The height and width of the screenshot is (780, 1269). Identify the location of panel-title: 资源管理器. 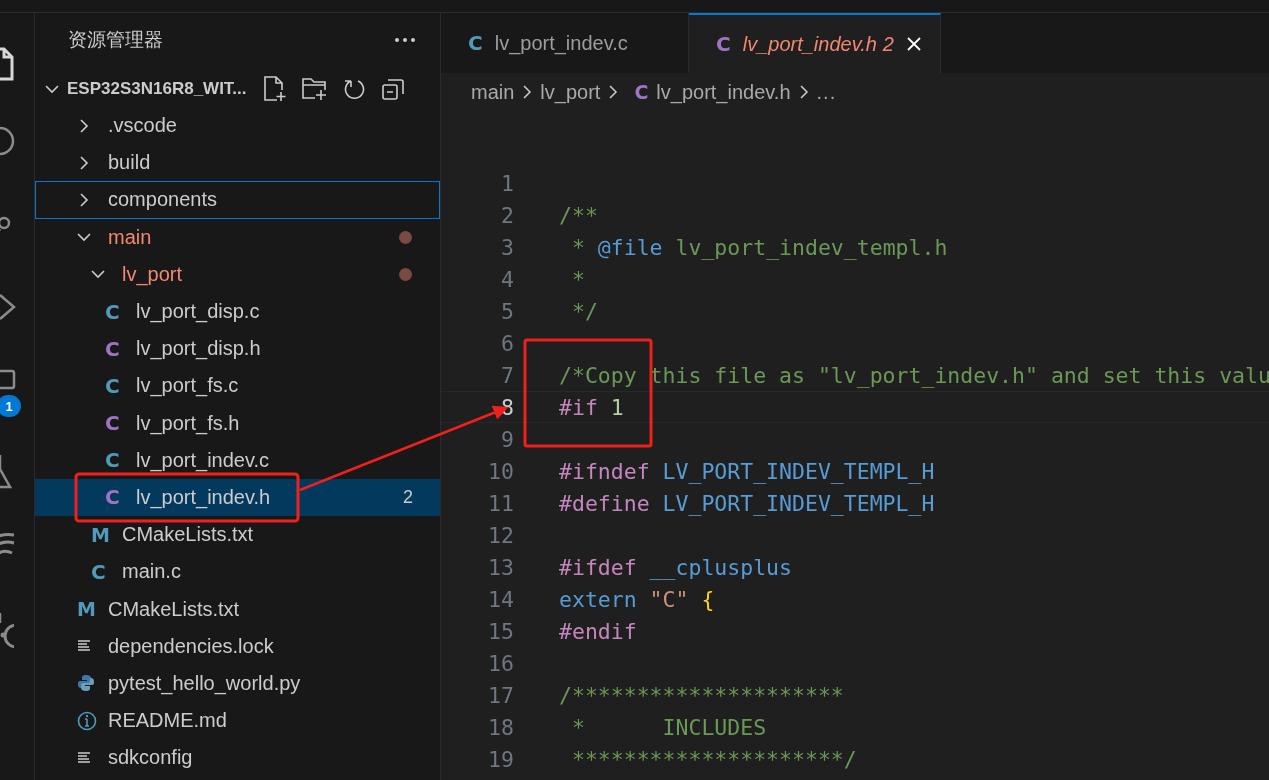
(115, 40).